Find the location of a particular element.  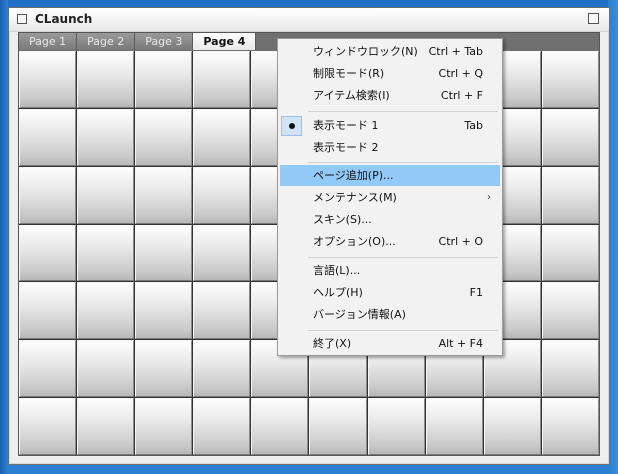

menu-item-item-search: アイテム検索(I) Ctrl + F is located at coordinates (390, 95).